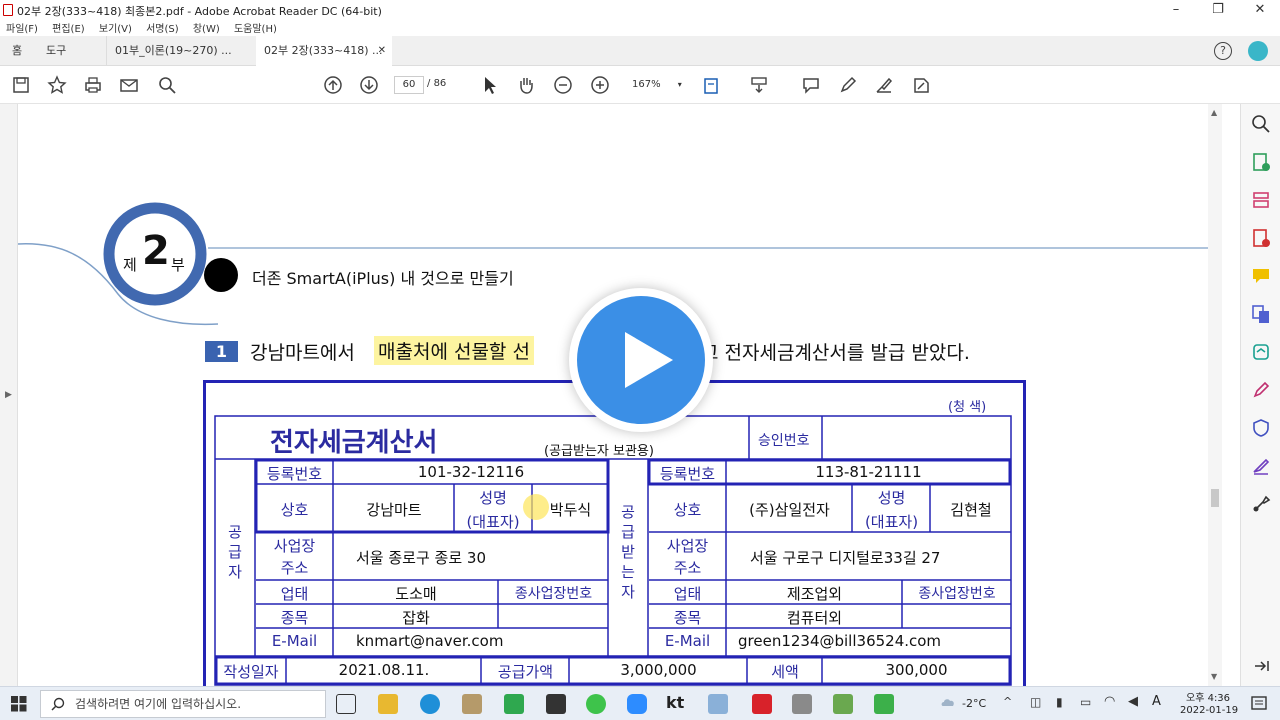  Describe the element at coordinates (563, 85) in the screenshot. I see `zoom-out-icon` at that location.